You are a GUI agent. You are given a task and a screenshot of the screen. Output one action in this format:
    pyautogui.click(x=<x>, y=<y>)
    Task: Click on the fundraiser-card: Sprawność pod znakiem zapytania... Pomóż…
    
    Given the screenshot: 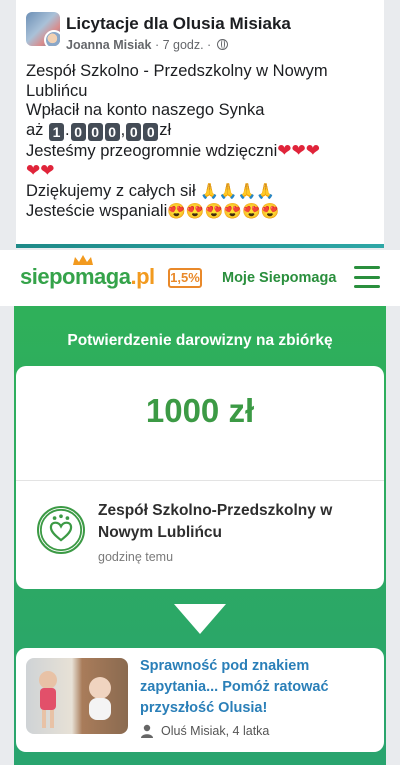 What is the action you would take?
    pyautogui.click(x=200, y=700)
    